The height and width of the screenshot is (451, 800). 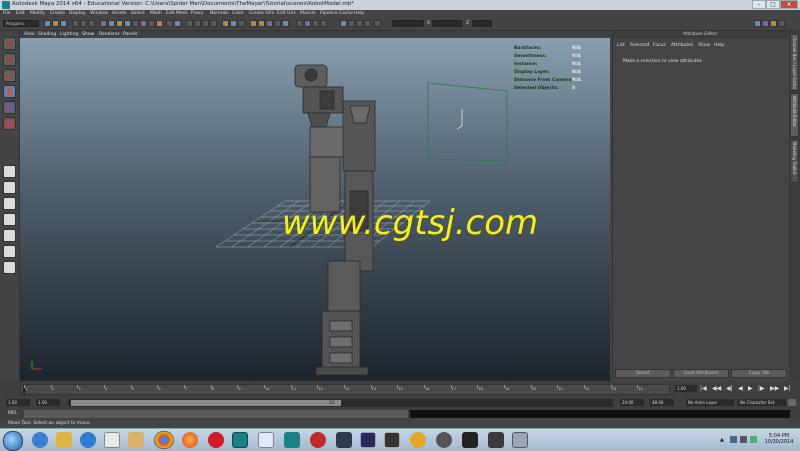 I want to click on lasso-tool-icon, so click(x=9, y=59).